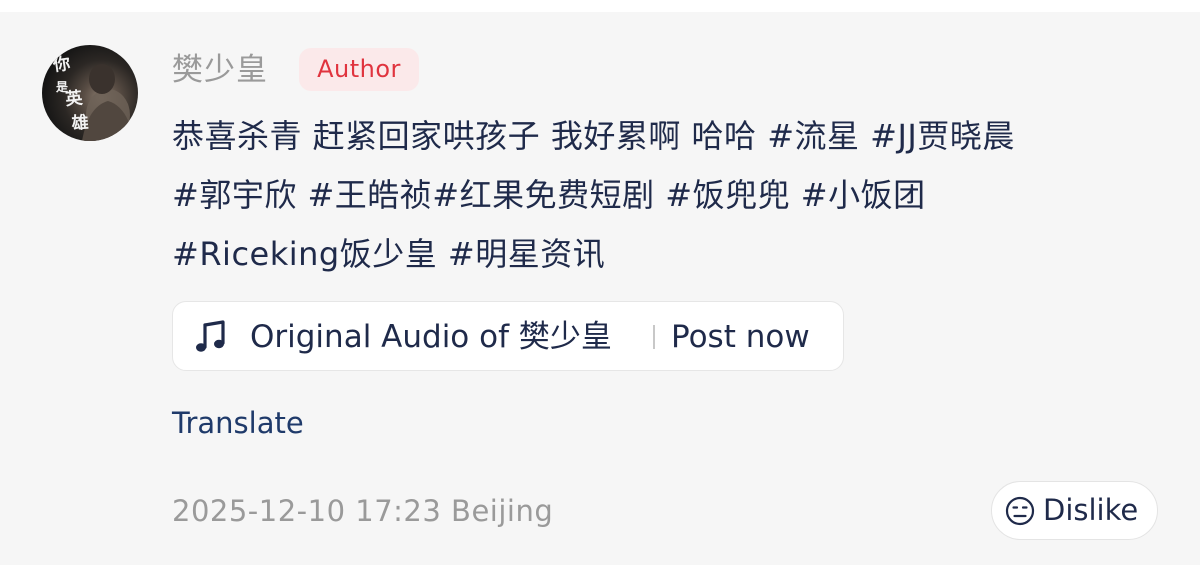 The image size is (1200, 565). What do you see at coordinates (389, 254) in the screenshot?
I see `comment-text-line: #Riceking饭少皇 #明星资讯` at bounding box center [389, 254].